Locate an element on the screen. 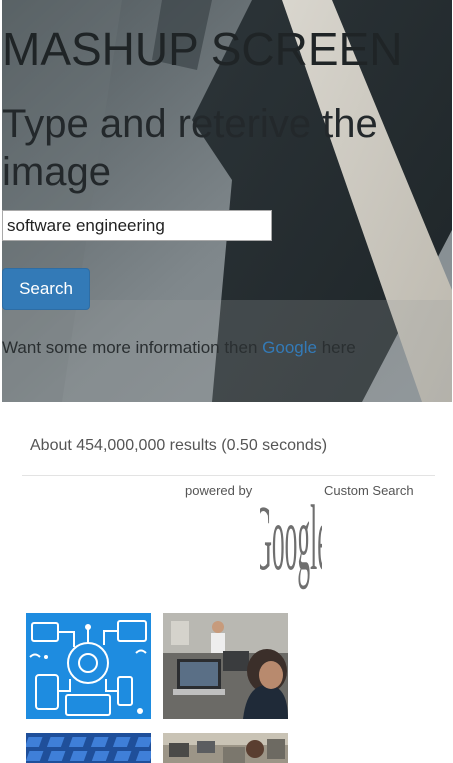 The image size is (453, 763). software-engineering-illustration-icon is located at coordinates (88, 666).